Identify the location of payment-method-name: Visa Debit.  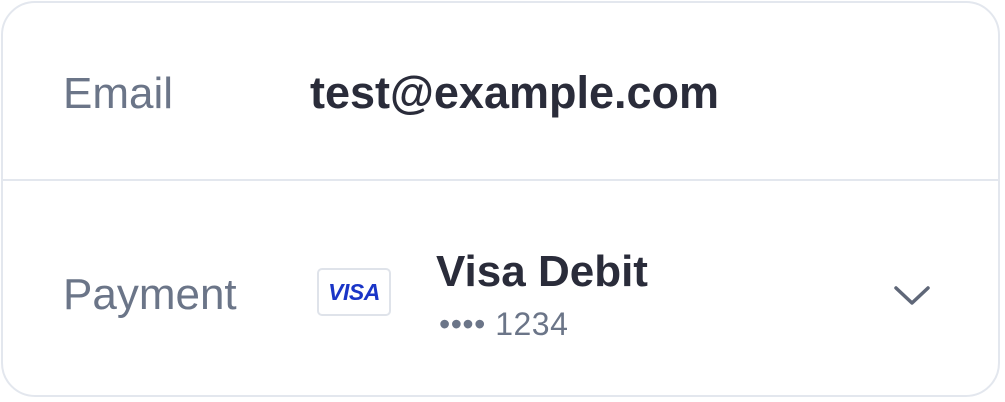
(542, 271).